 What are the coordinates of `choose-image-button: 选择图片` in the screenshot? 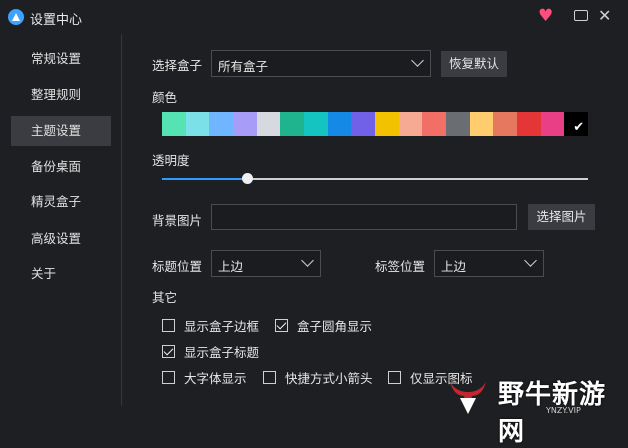 It's located at (561, 217).